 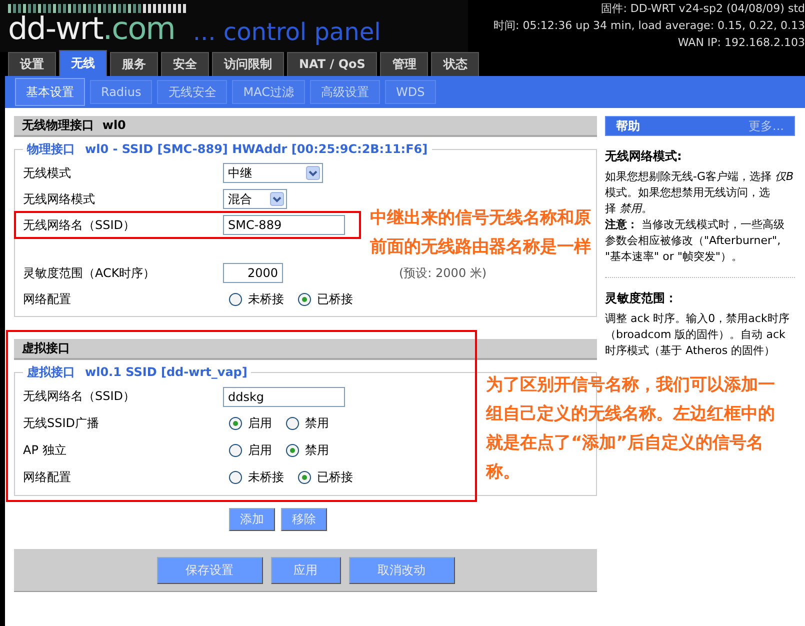 What do you see at coordinates (192, 92) in the screenshot?
I see `sub-tab: 无线安全` at bounding box center [192, 92].